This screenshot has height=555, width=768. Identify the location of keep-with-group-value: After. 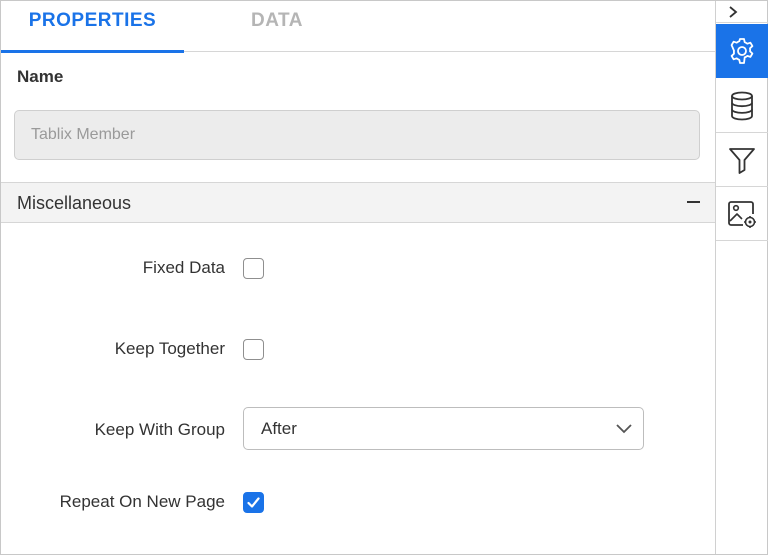
(279, 428).